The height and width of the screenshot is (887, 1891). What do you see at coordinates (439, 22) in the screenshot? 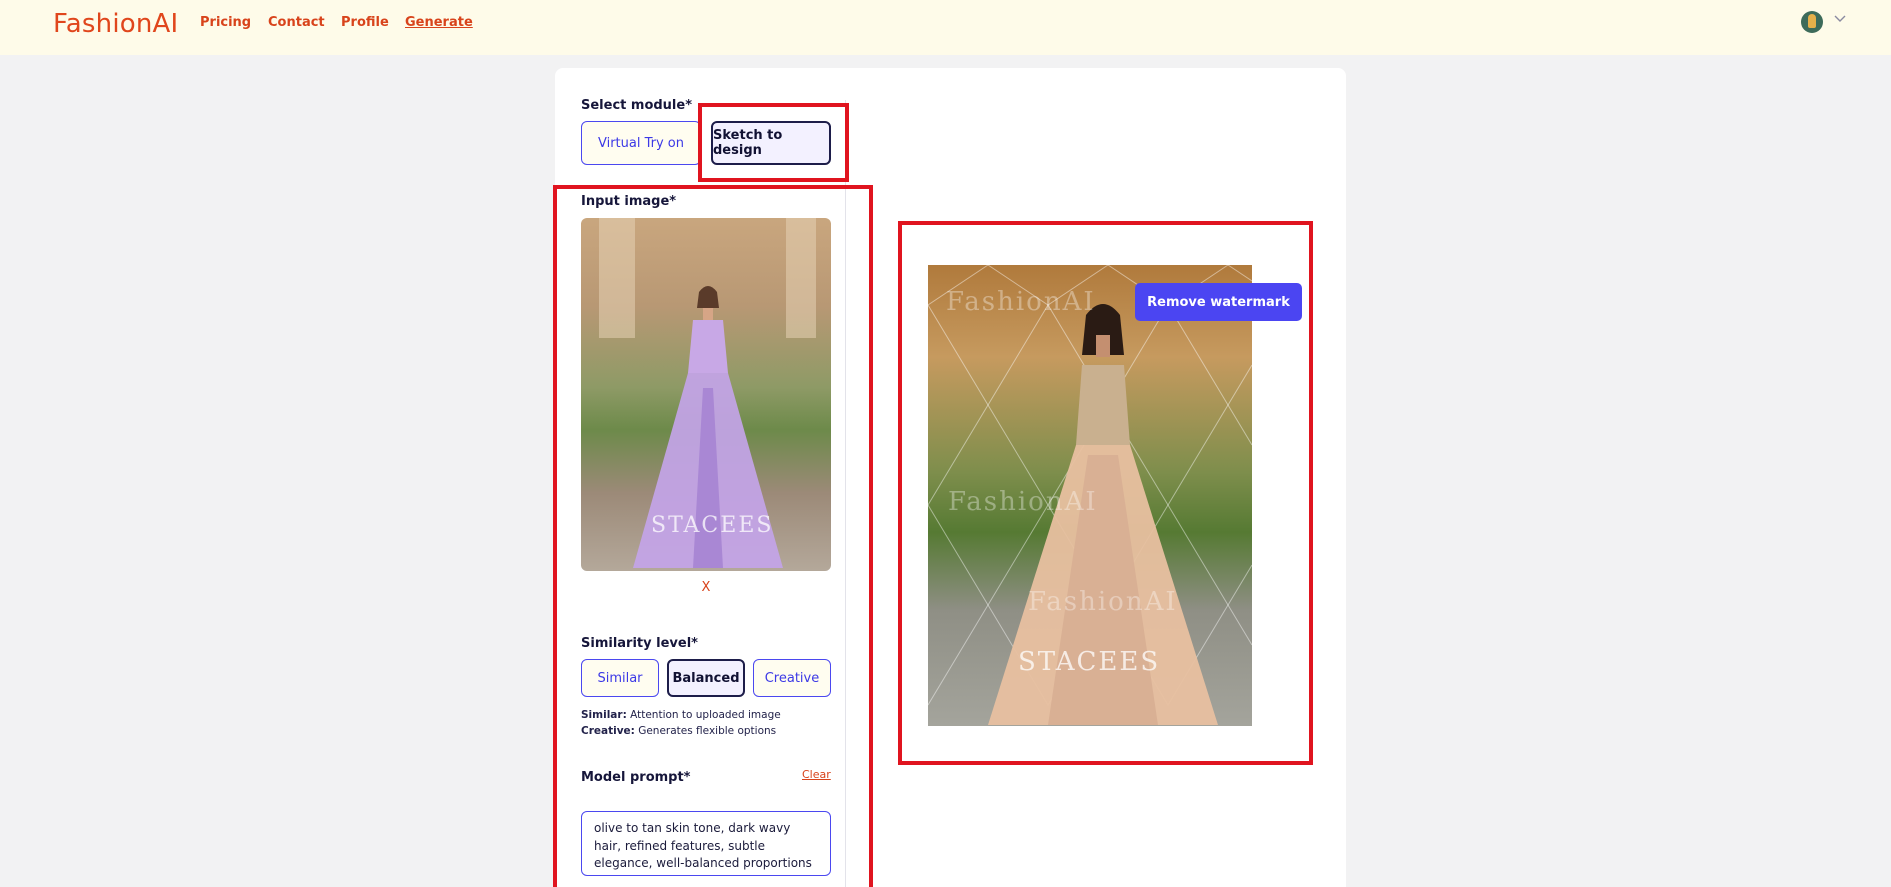
I see `nav-generate: Generate` at bounding box center [439, 22].